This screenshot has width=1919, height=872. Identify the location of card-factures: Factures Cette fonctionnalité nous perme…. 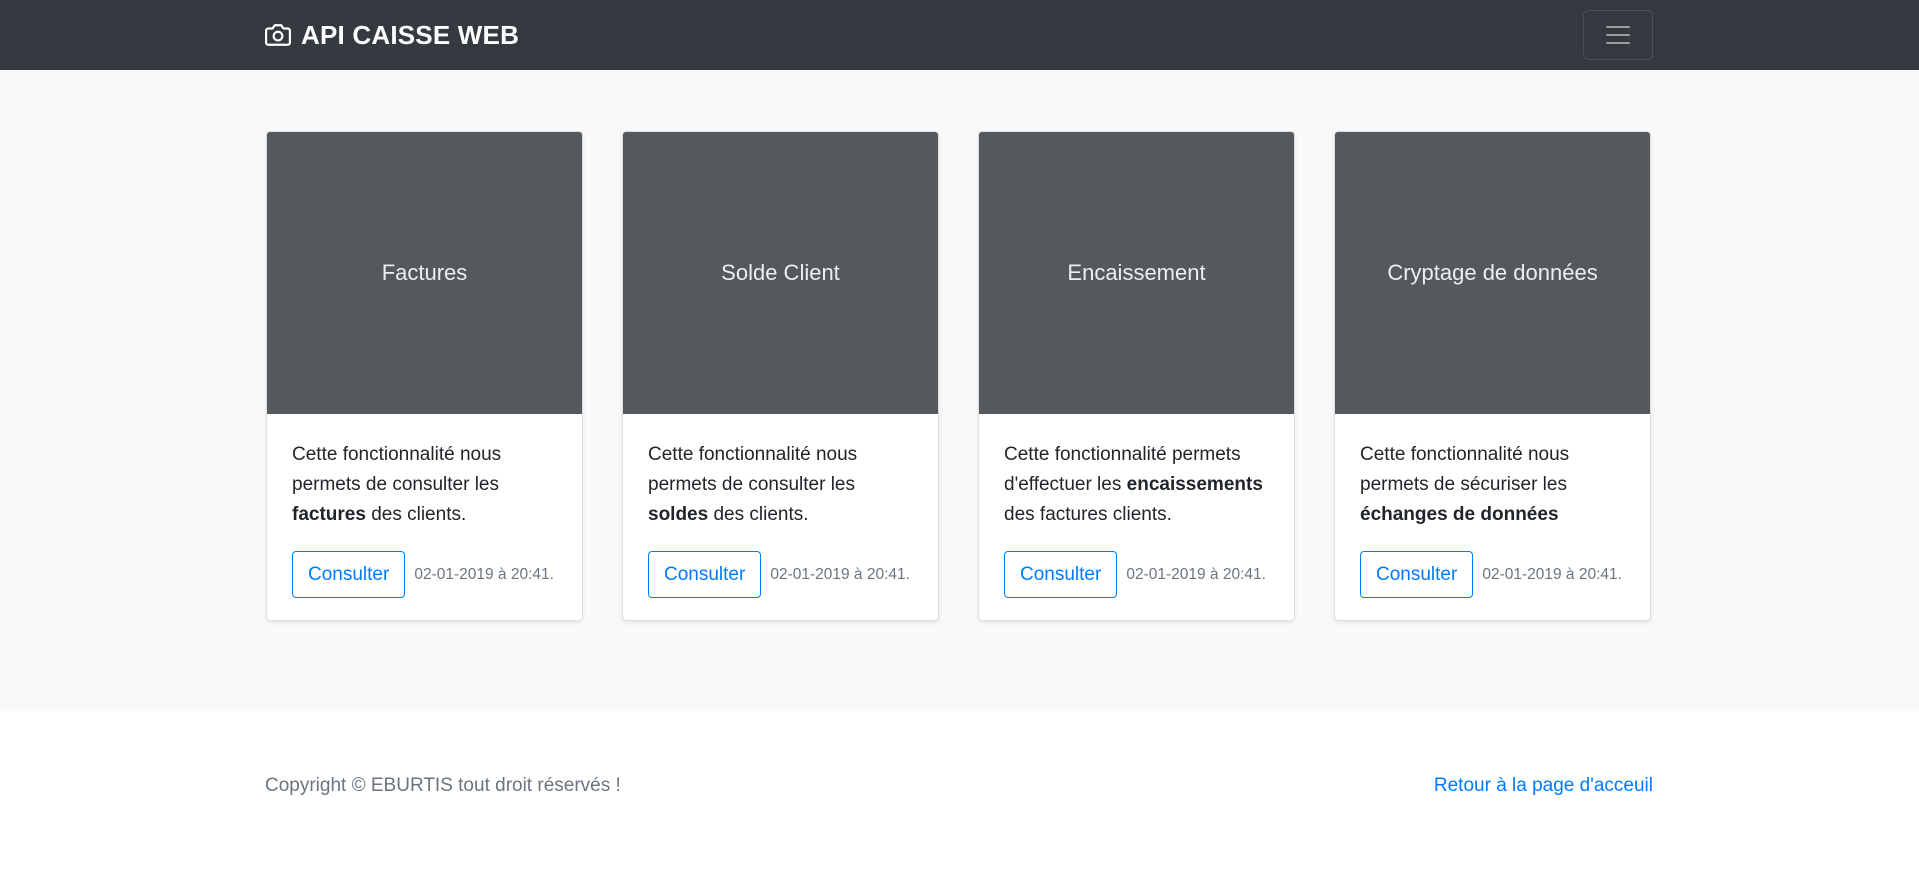
(424, 376).